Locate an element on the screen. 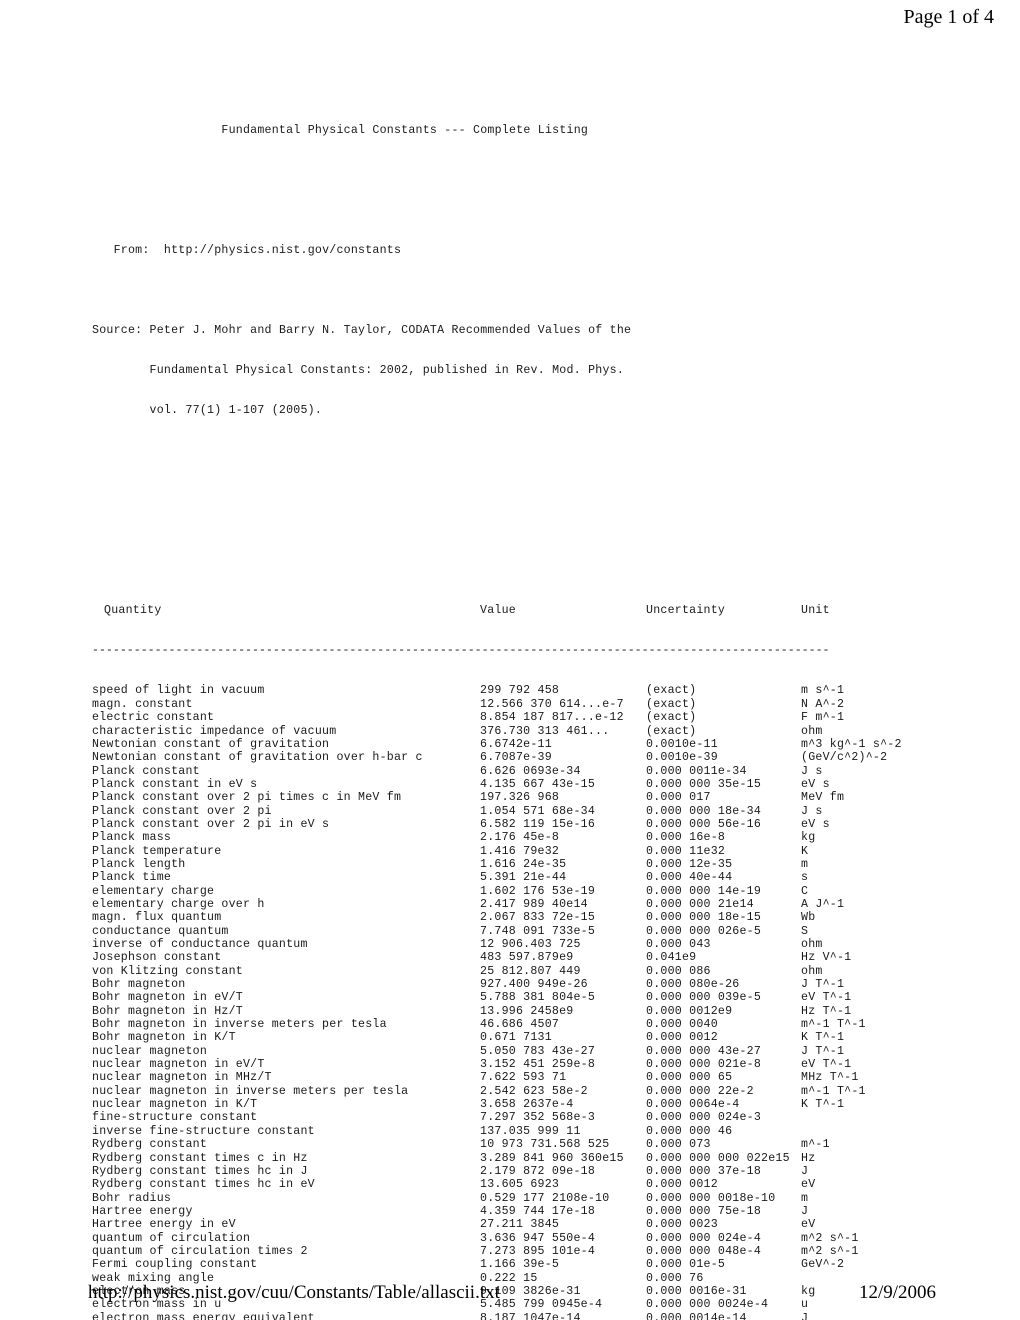 Image resolution: width=1020 pixels, height=1320 pixels. cell-value: 137.035 999 11 is located at coordinates (530, 1131).